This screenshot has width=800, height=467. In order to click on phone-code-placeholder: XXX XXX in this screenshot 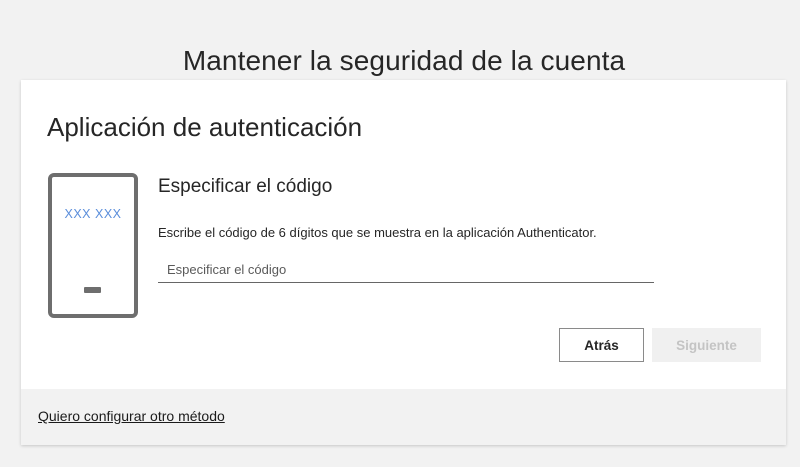, I will do `click(93, 214)`.